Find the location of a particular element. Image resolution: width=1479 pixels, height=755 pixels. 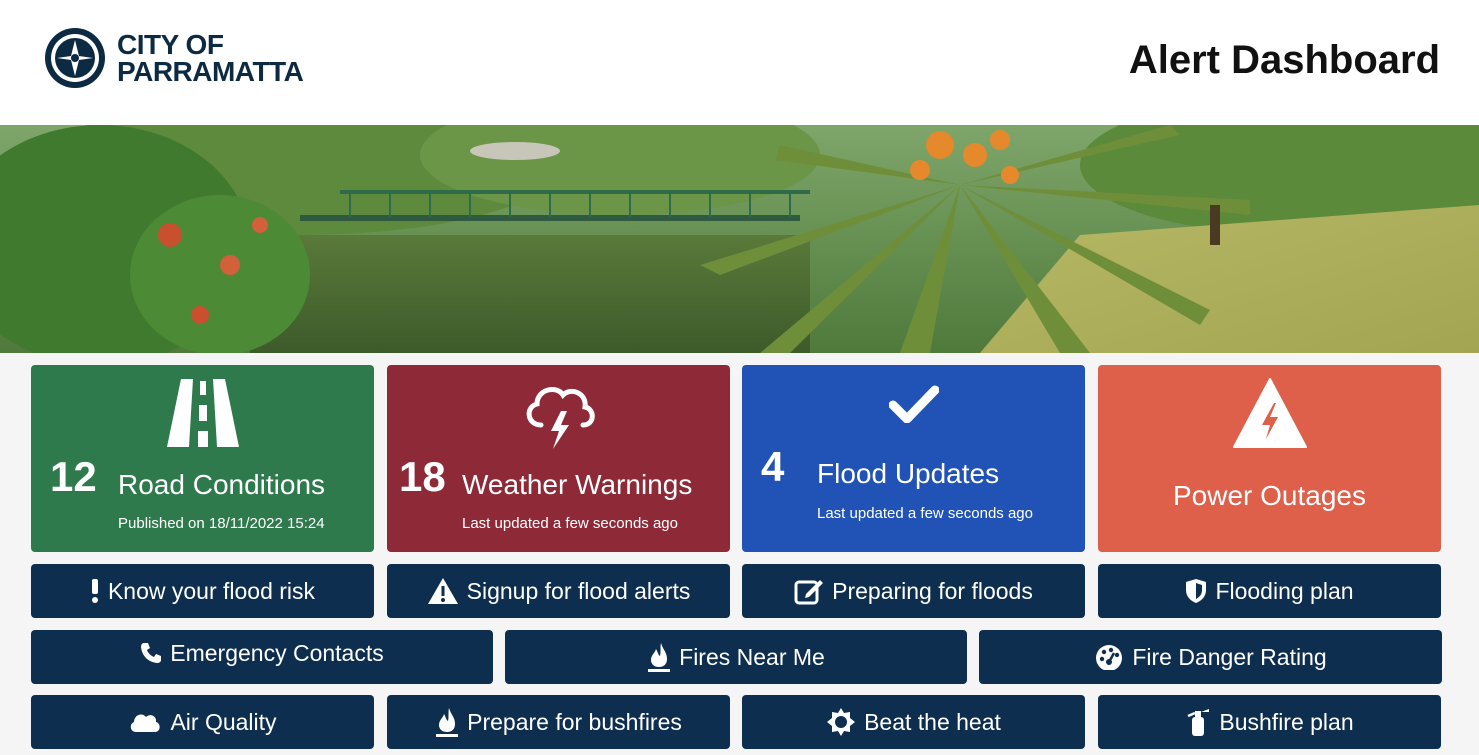

page-title: Alert Dashboard is located at coordinates (1284, 60).